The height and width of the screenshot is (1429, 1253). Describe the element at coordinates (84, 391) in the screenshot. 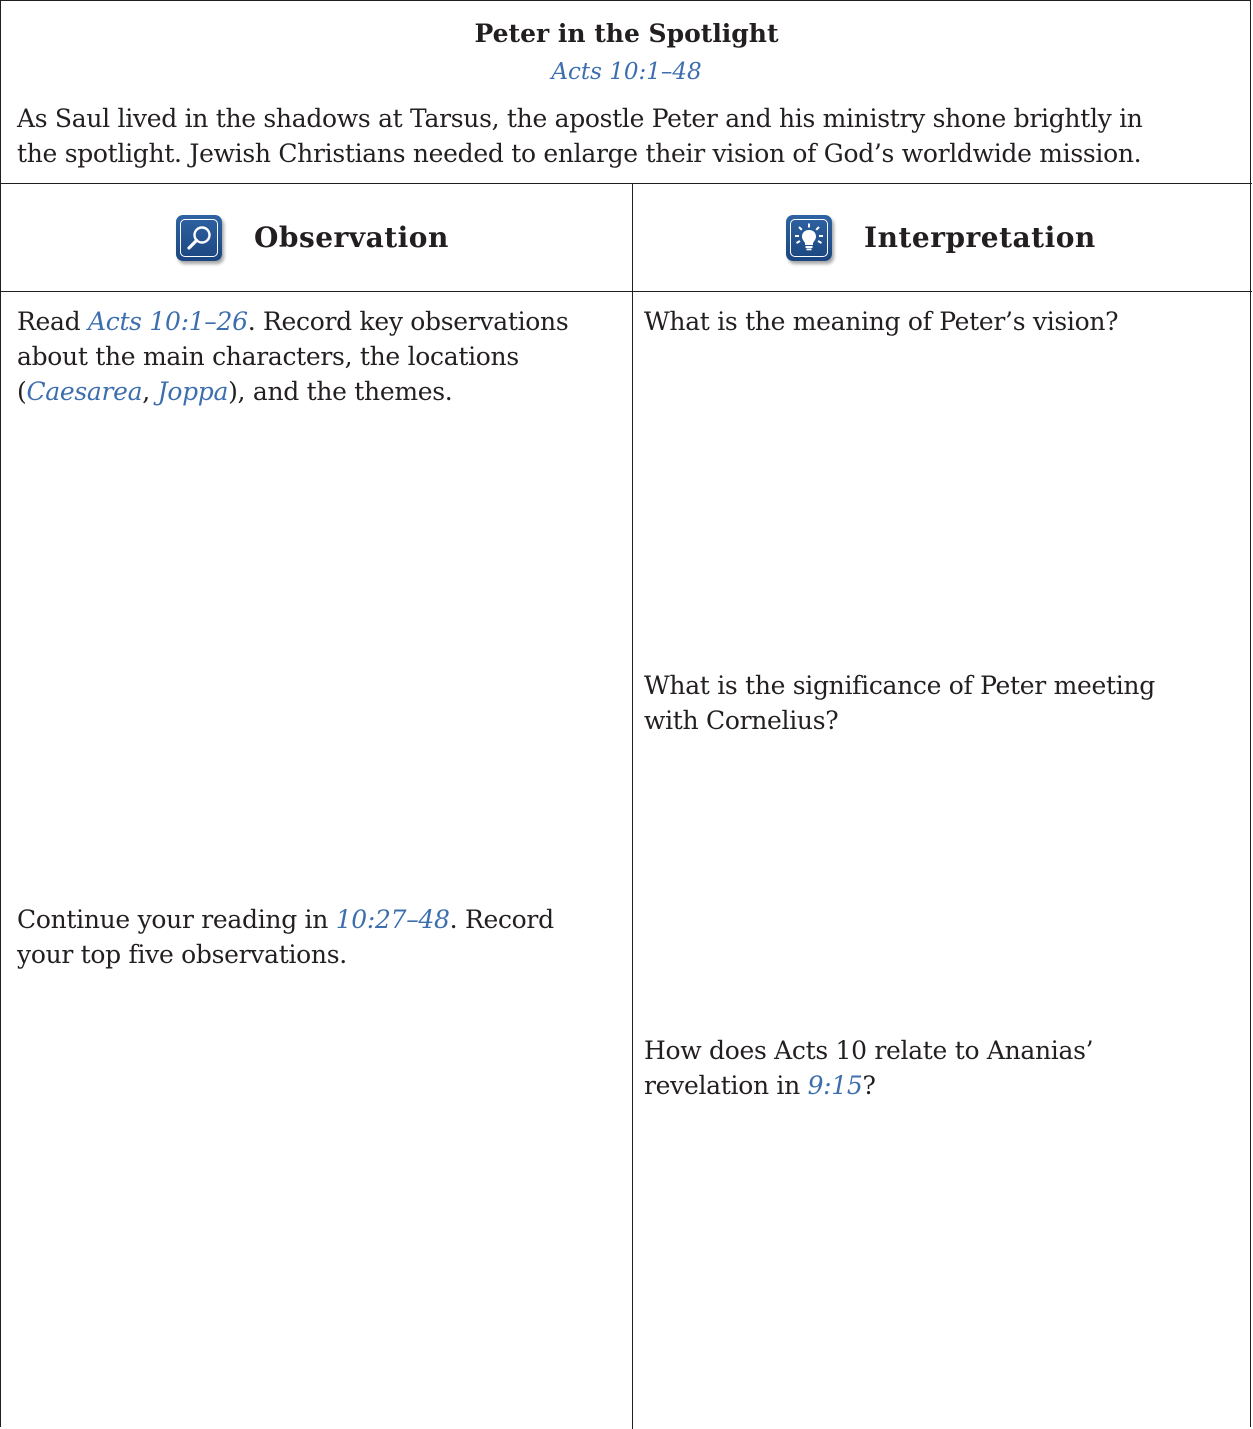

I see `location-link: Caesarea` at that location.